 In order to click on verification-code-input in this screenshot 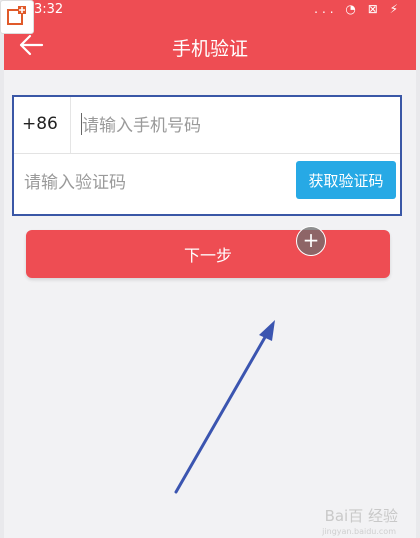, I will do `click(154, 183)`.